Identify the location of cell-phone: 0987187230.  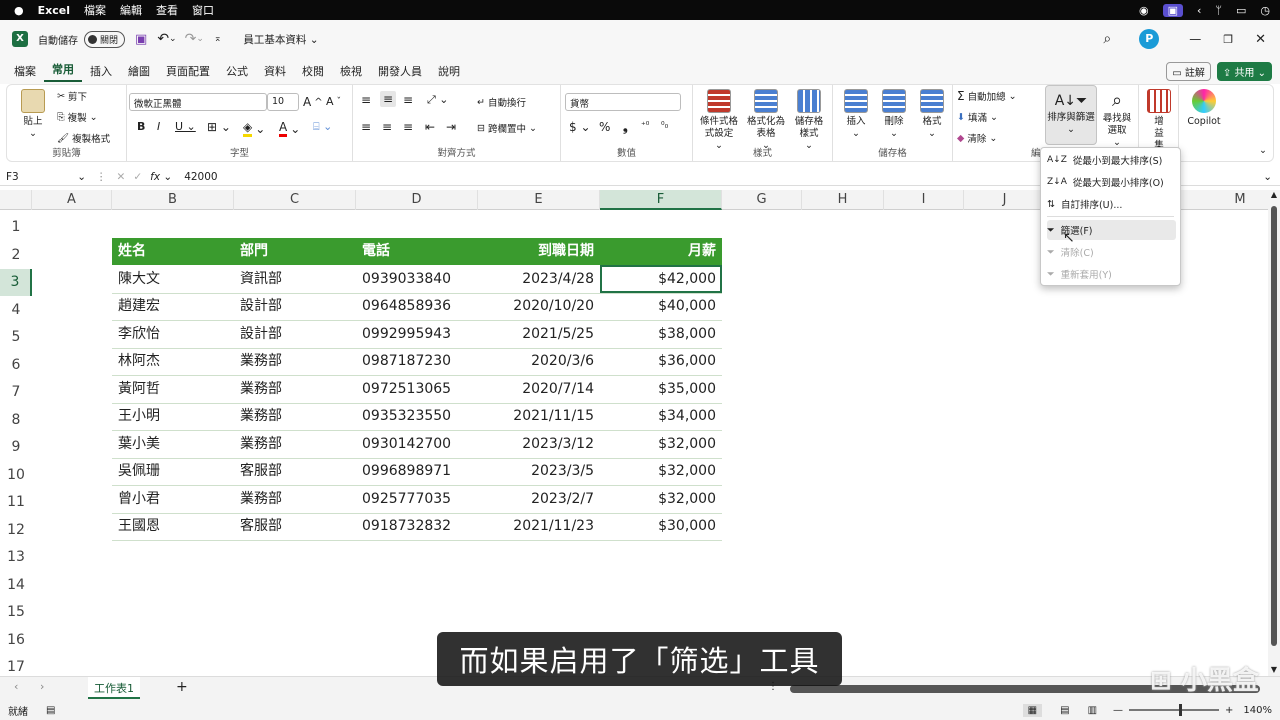
(417, 361).